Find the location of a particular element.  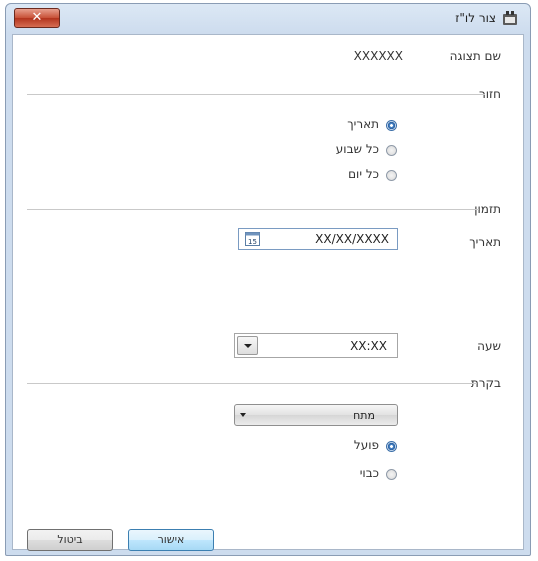

time-label: שעה is located at coordinates (489, 346).